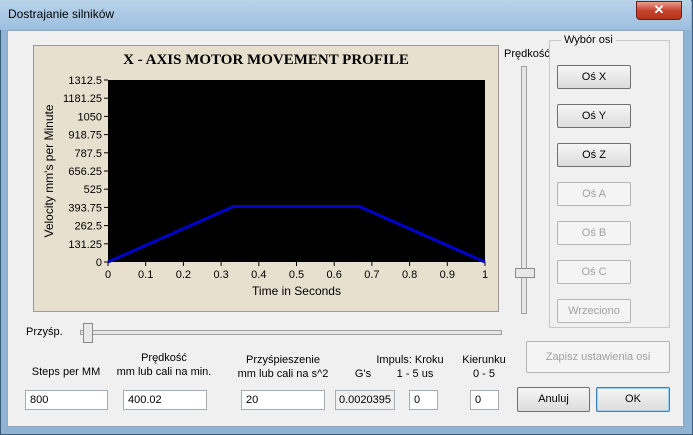 The width and height of the screenshot is (693, 435). I want to click on x-tick-label: 0.4, so click(258, 275).